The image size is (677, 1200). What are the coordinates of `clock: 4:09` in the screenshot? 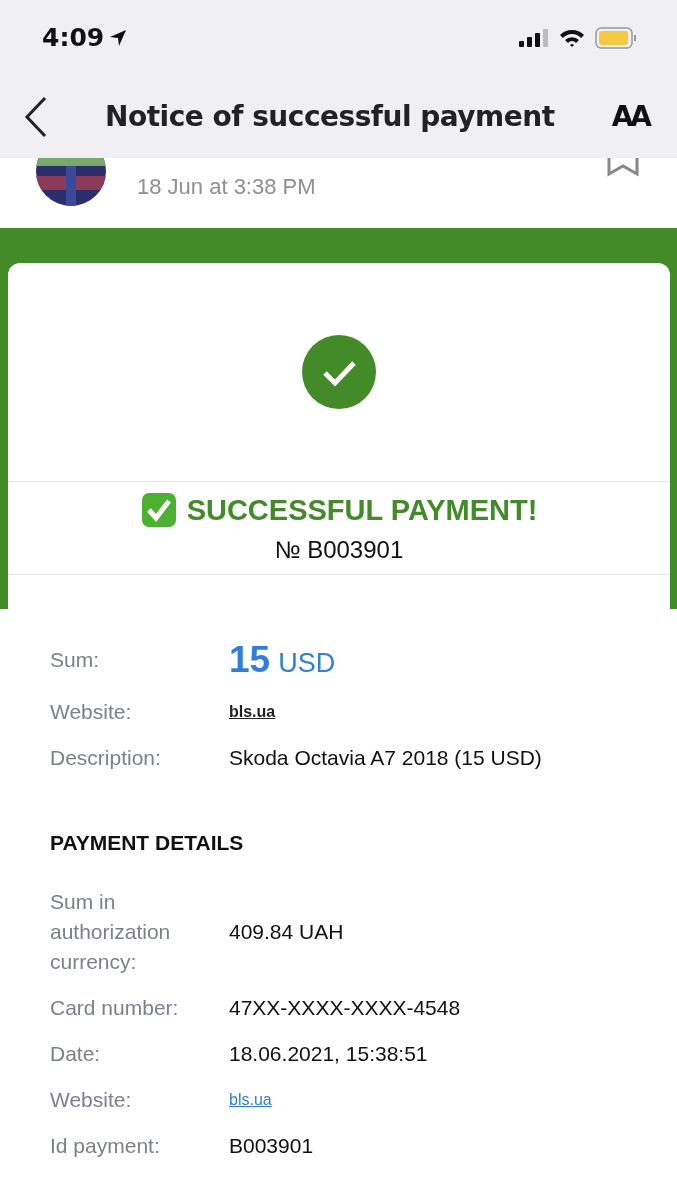 It's located at (73, 37).